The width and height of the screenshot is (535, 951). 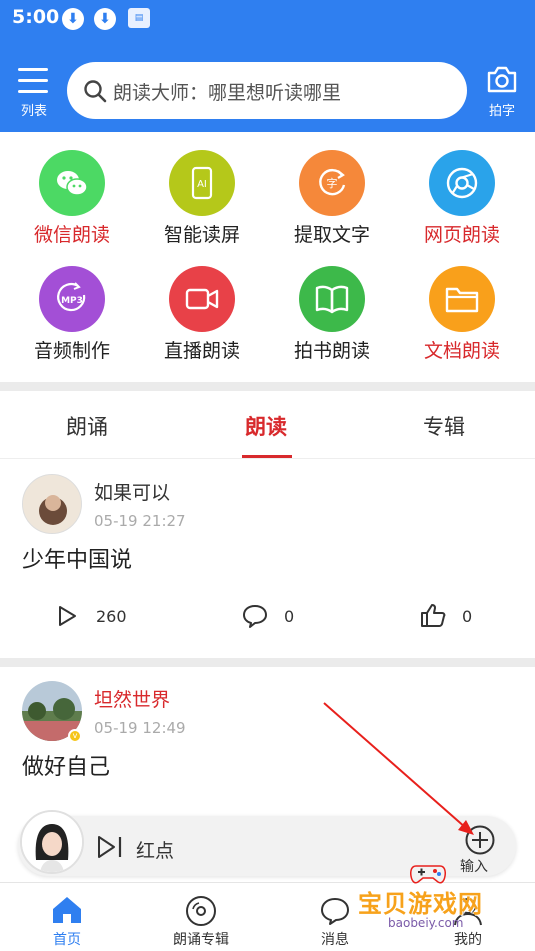 I want to click on comment-count: 0, so click(x=289, y=616).